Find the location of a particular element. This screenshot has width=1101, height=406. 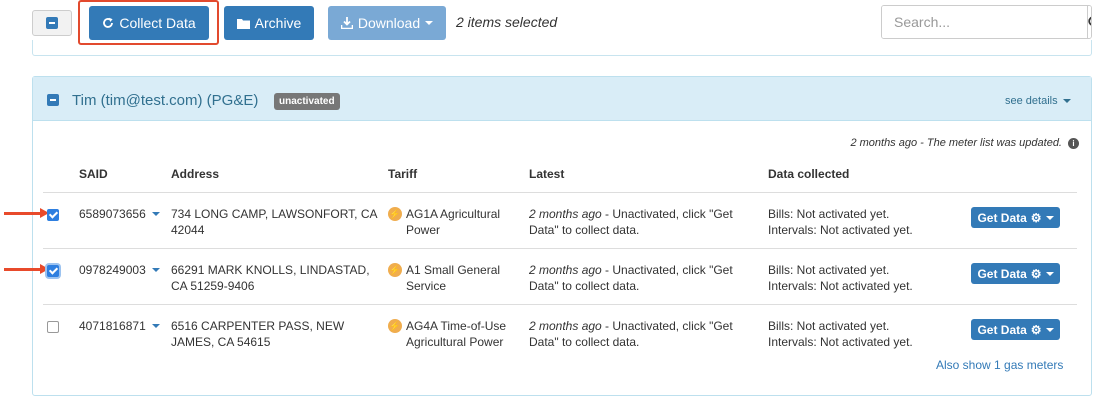

said-value: 4071816871 is located at coordinates (112, 326).